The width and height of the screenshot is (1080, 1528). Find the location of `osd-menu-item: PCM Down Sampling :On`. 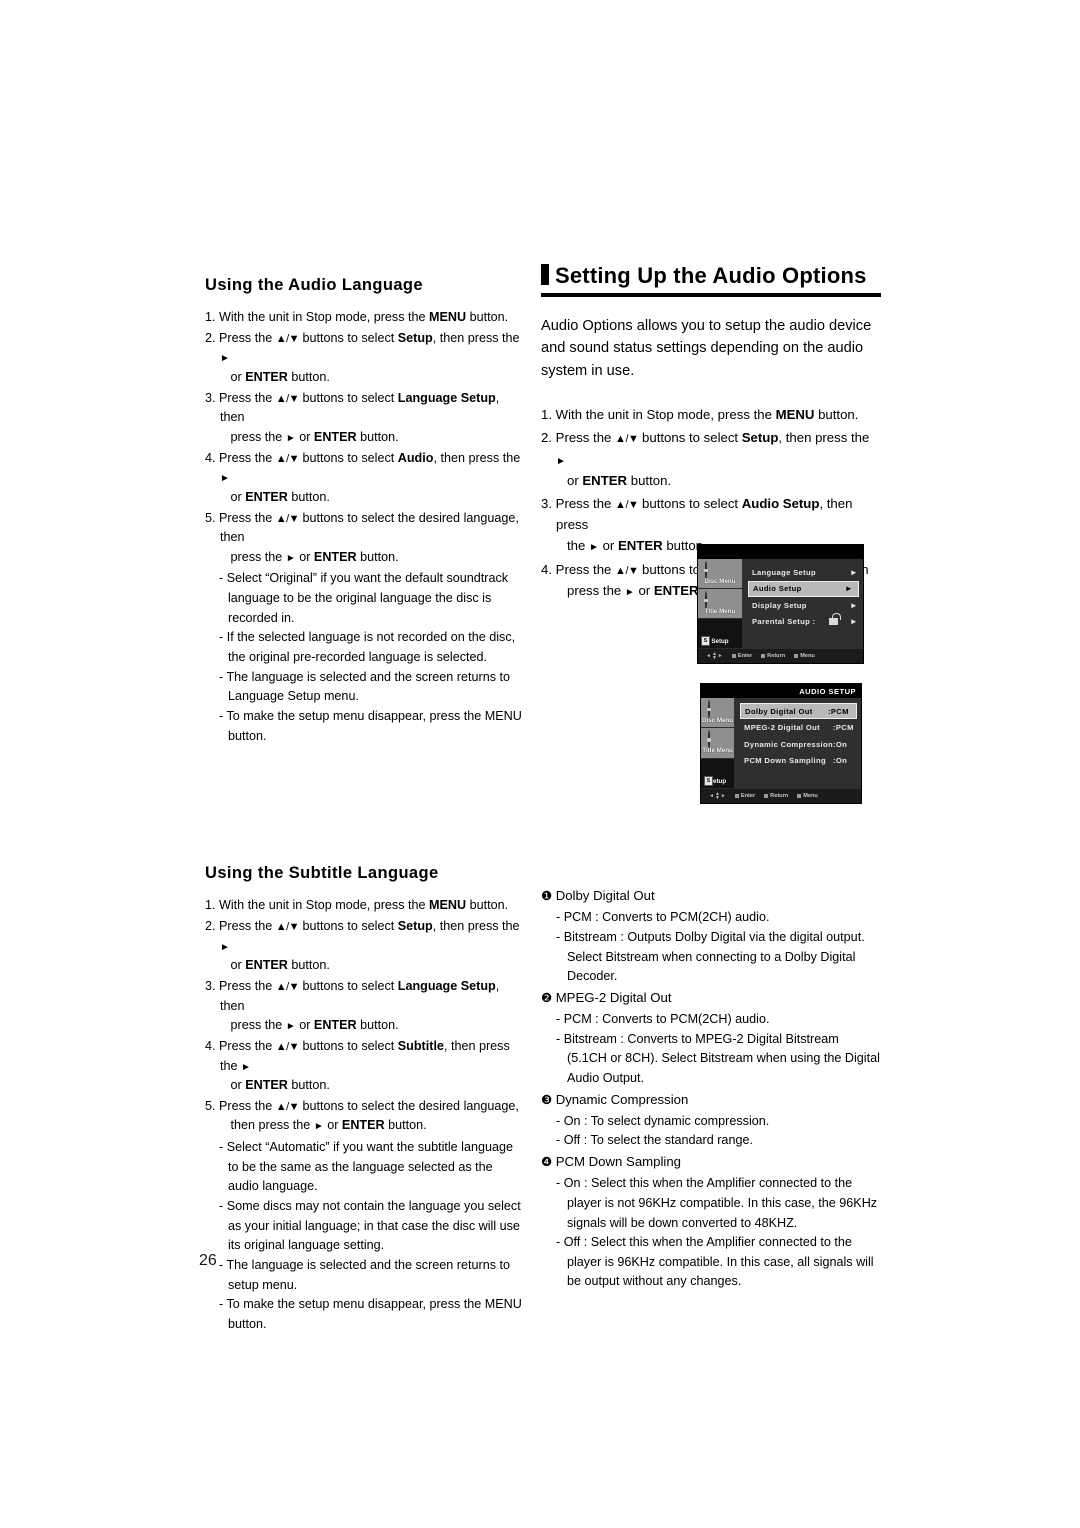

osd-menu-item: PCM Down Sampling :On is located at coordinates (800, 761).